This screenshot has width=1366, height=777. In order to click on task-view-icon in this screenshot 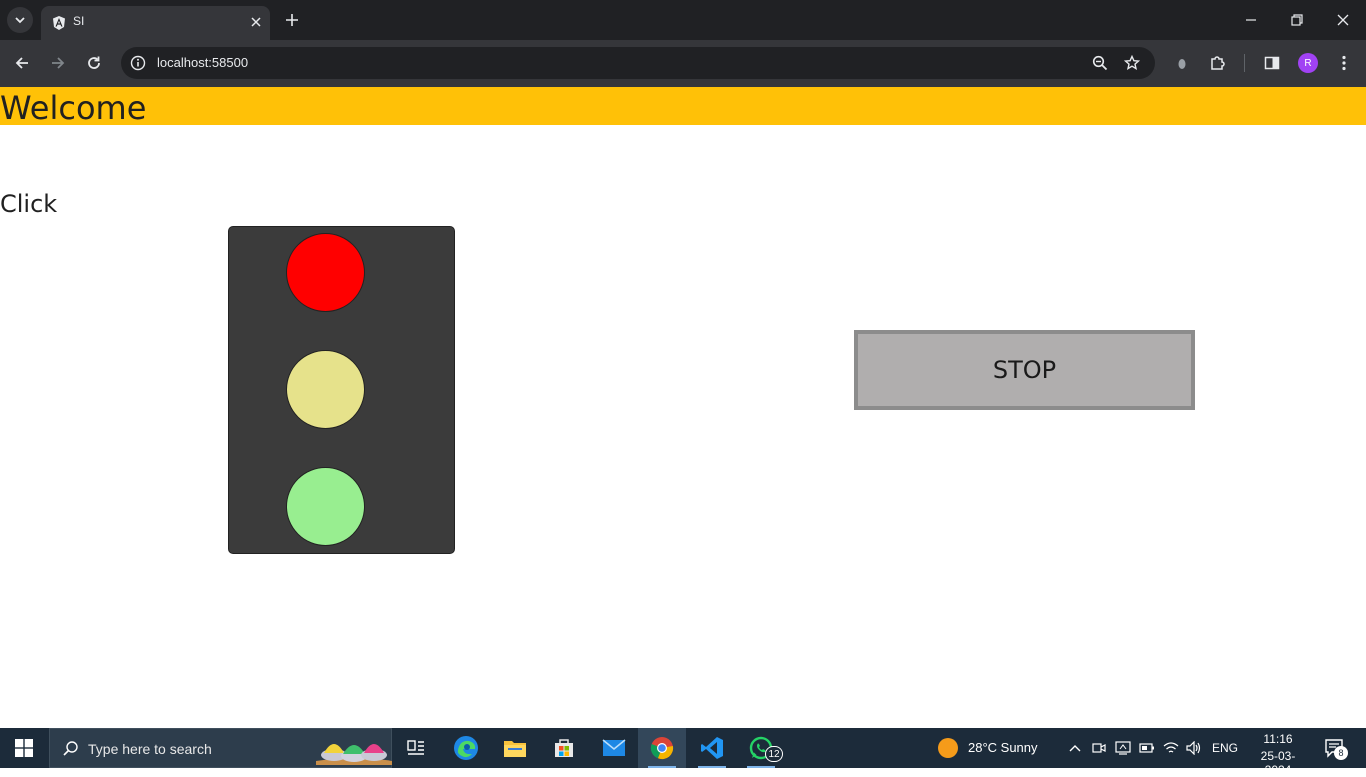, I will do `click(415, 747)`.